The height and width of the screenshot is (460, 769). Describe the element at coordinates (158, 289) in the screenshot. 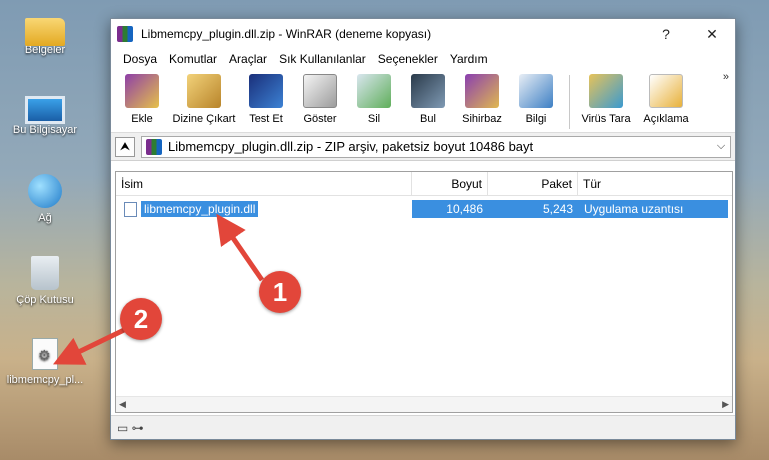

I see `annotation-arrows` at that location.